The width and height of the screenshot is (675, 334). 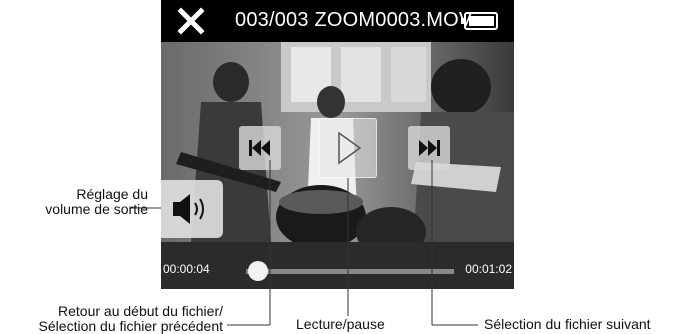 What do you see at coordinates (488, 269) in the screenshot?
I see `total-time: 00:01:02` at bounding box center [488, 269].